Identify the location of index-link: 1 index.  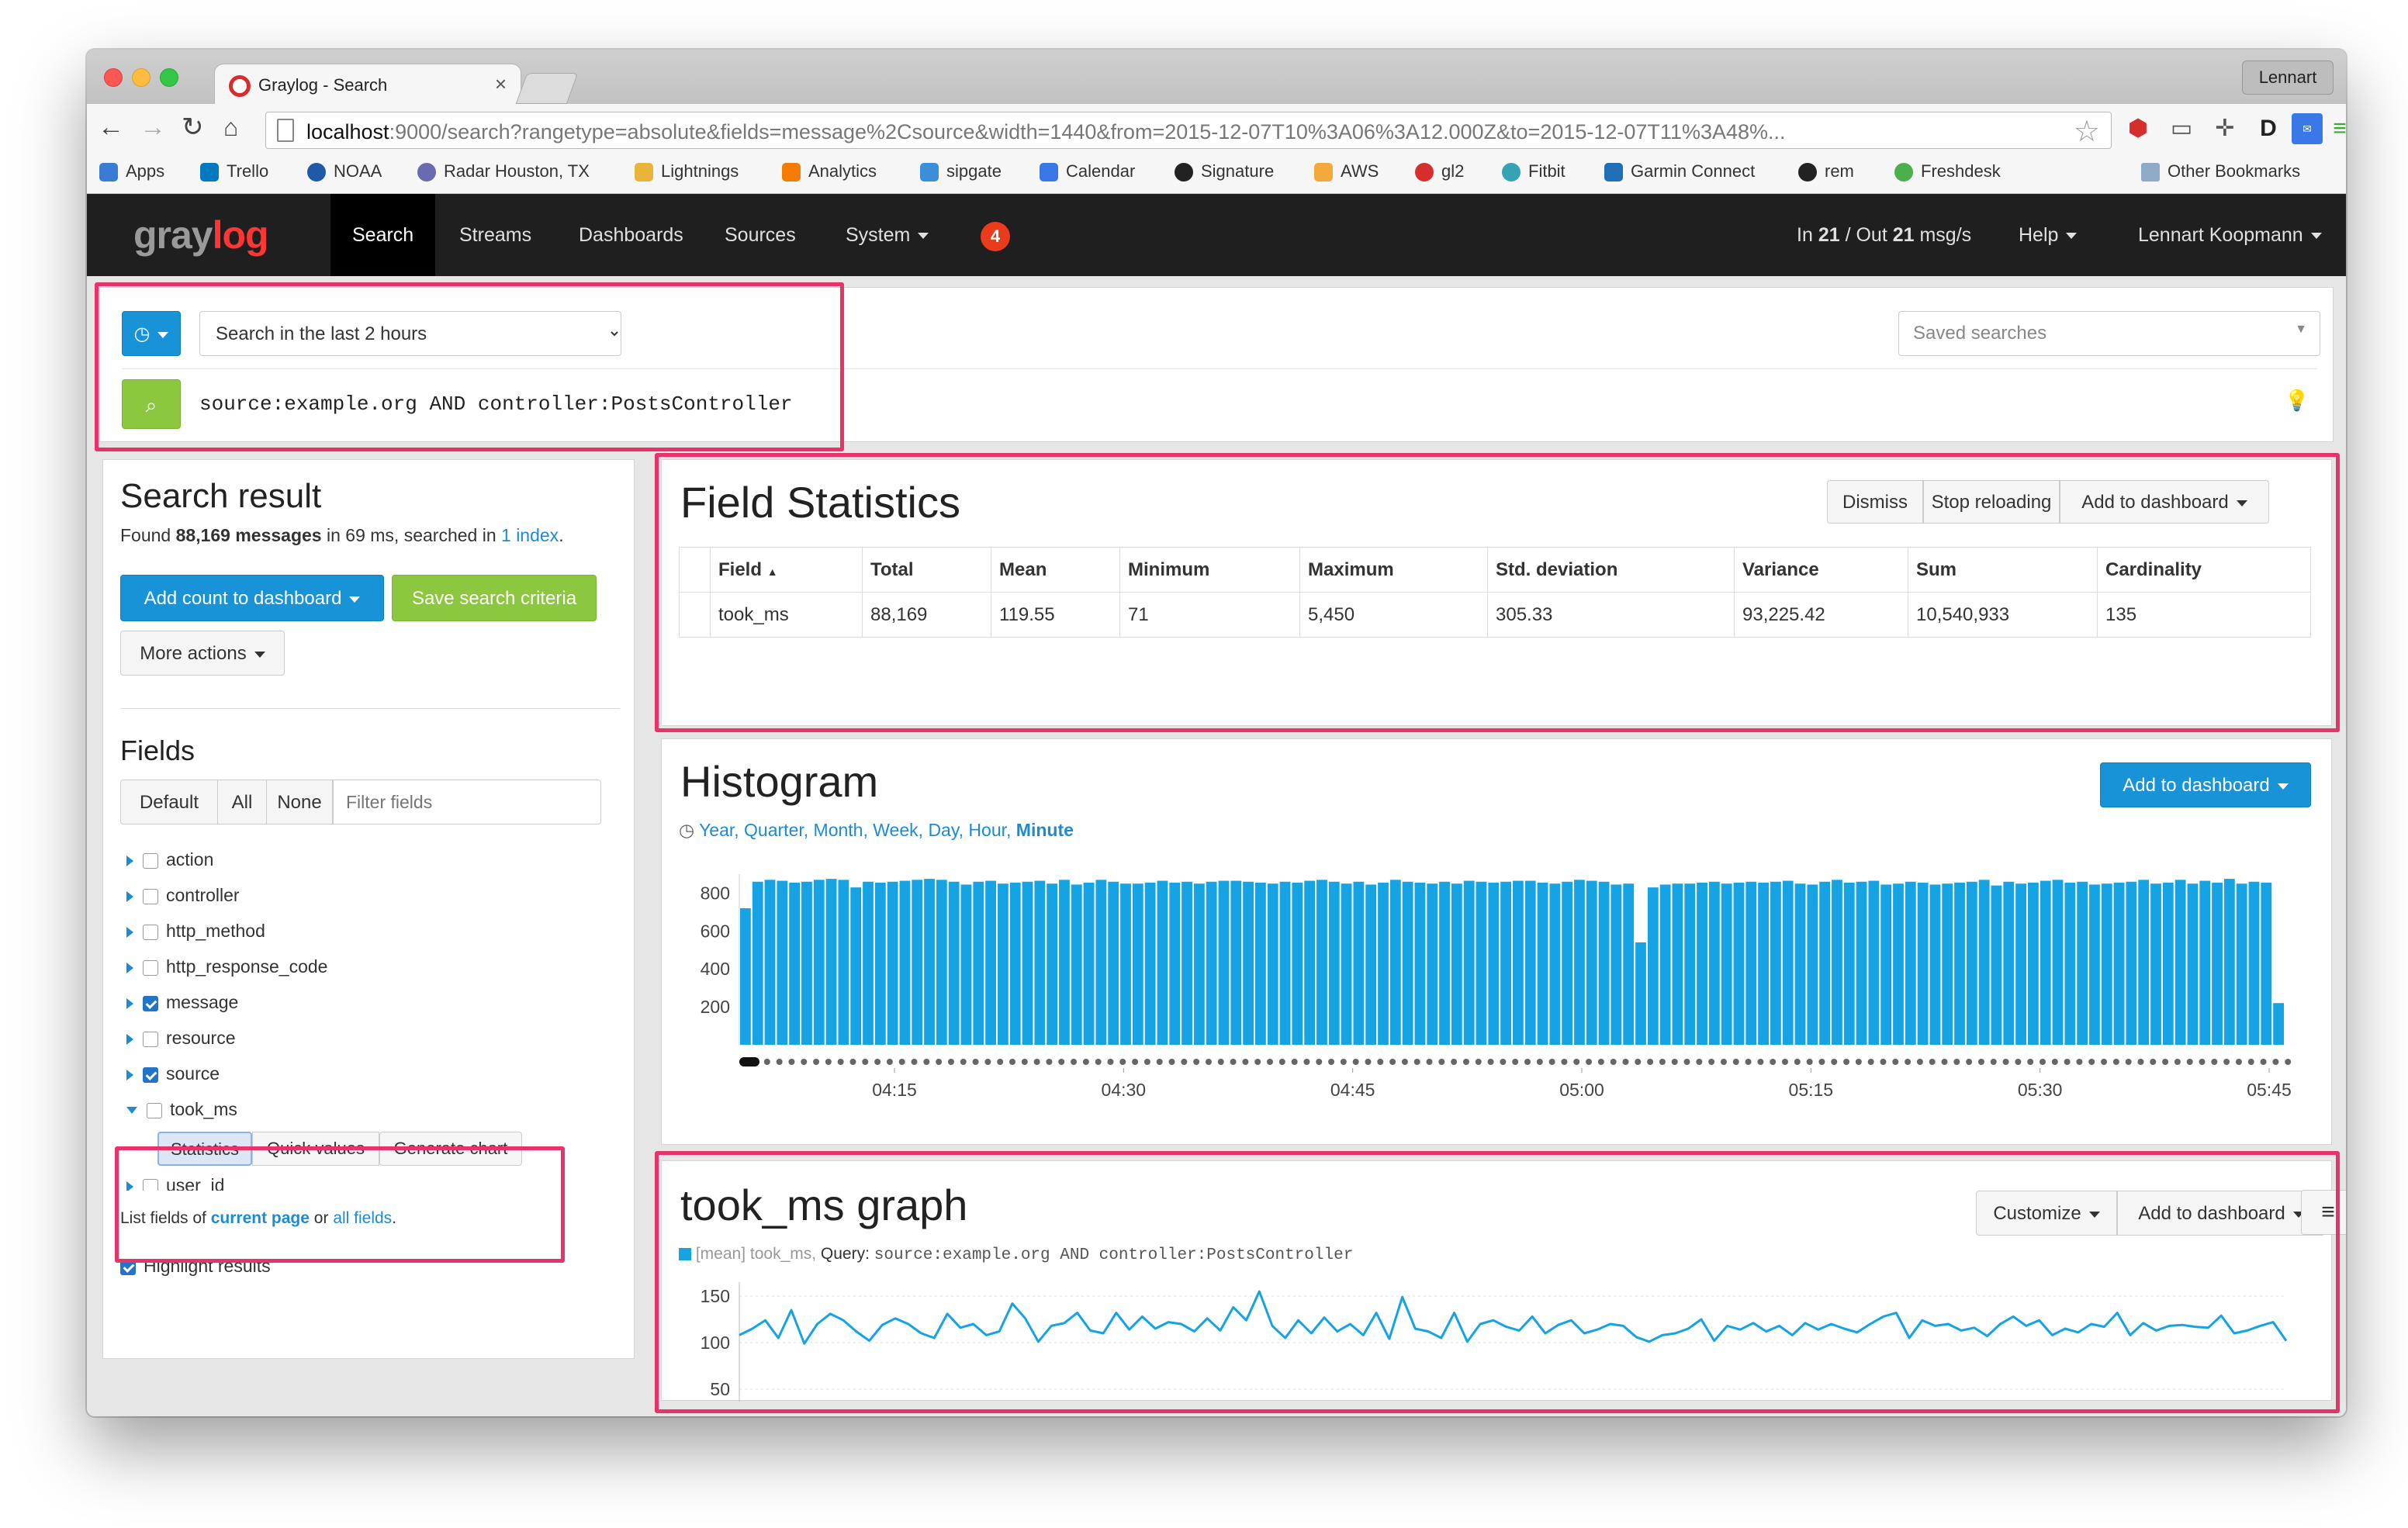
(530, 535).